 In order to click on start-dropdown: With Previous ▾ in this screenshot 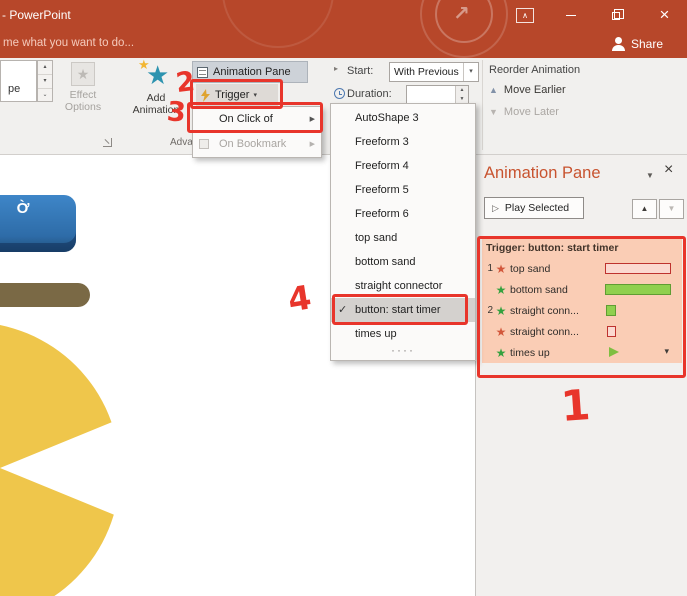, I will do `click(434, 72)`.